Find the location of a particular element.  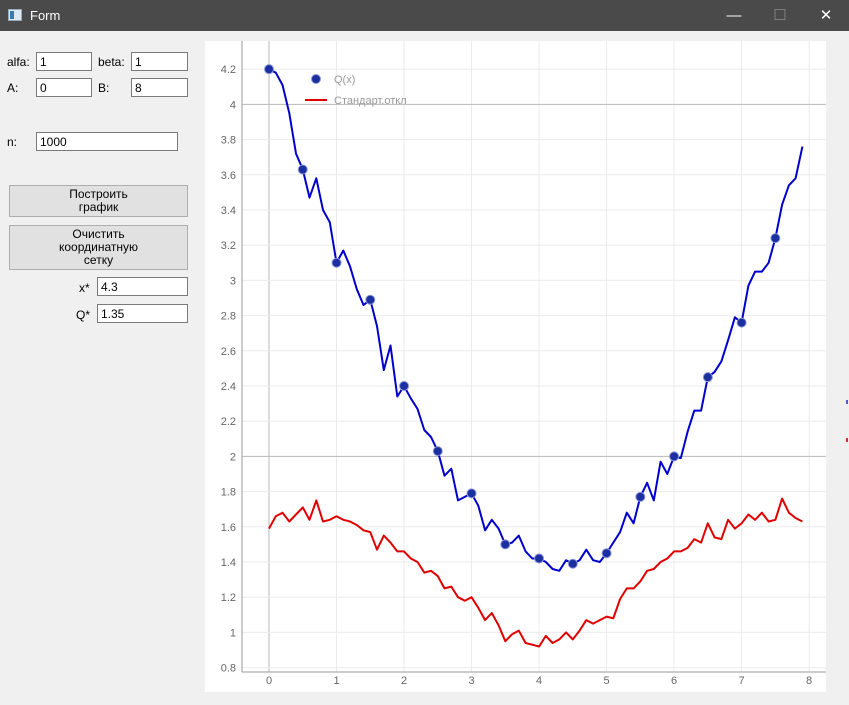

x-tick-label: 2 is located at coordinates (404, 681).